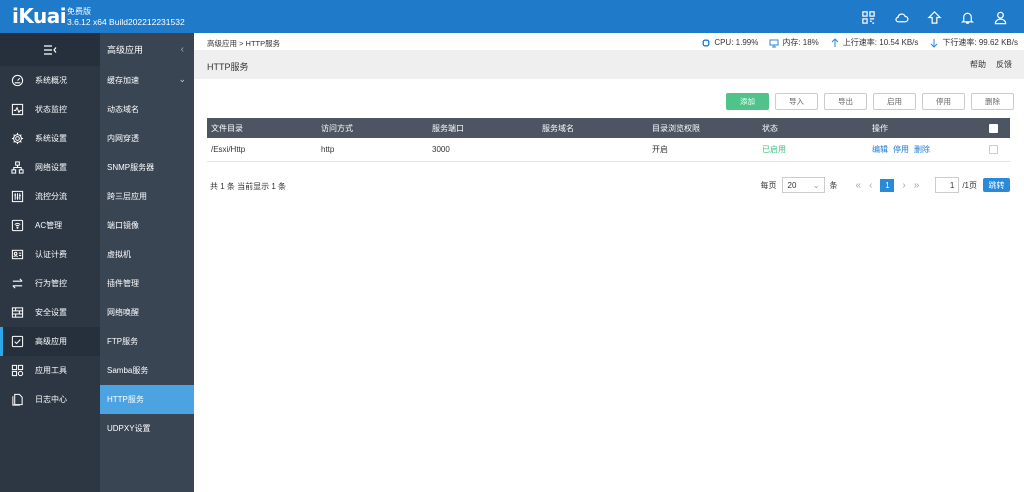 This screenshot has width=1024, height=492. What do you see at coordinates (969, 185) in the screenshot?
I see `total-pages: /1页` at bounding box center [969, 185].